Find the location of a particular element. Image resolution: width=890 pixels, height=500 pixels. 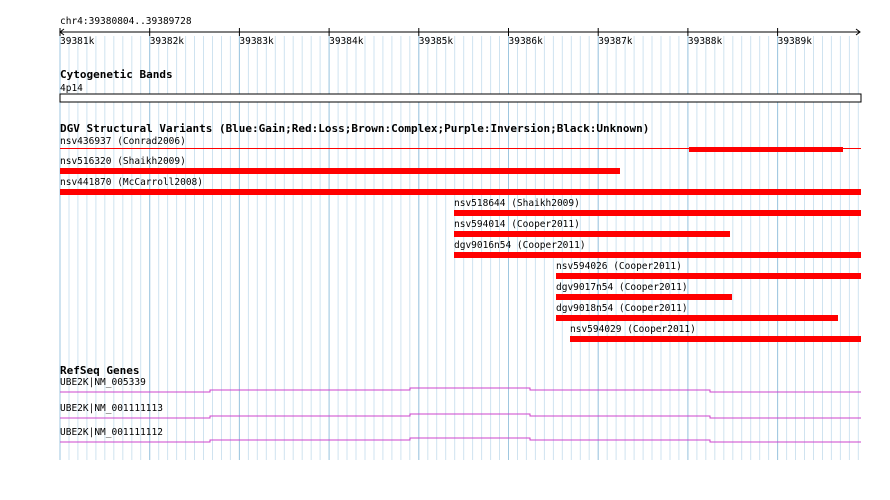

variant-row: nsv594014 (Cooper2011) is located at coordinates (592, 228).